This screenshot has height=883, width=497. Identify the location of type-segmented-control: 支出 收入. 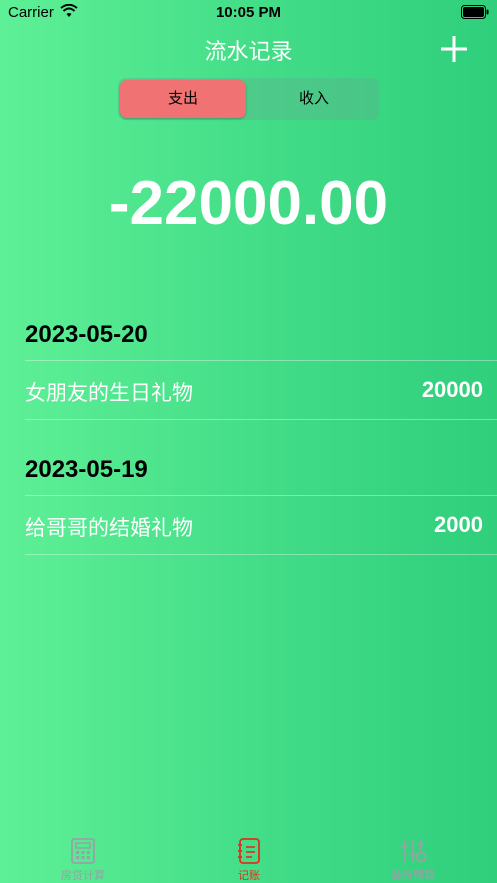
(248, 99).